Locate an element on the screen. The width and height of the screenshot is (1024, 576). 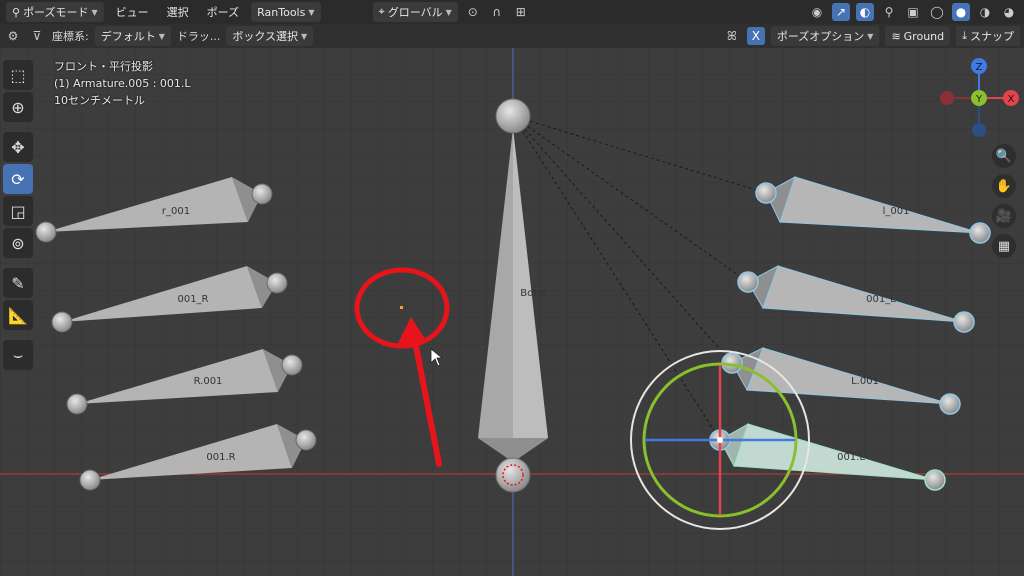
overlay-toggle-icon: ◐ is located at coordinates (865, 12).